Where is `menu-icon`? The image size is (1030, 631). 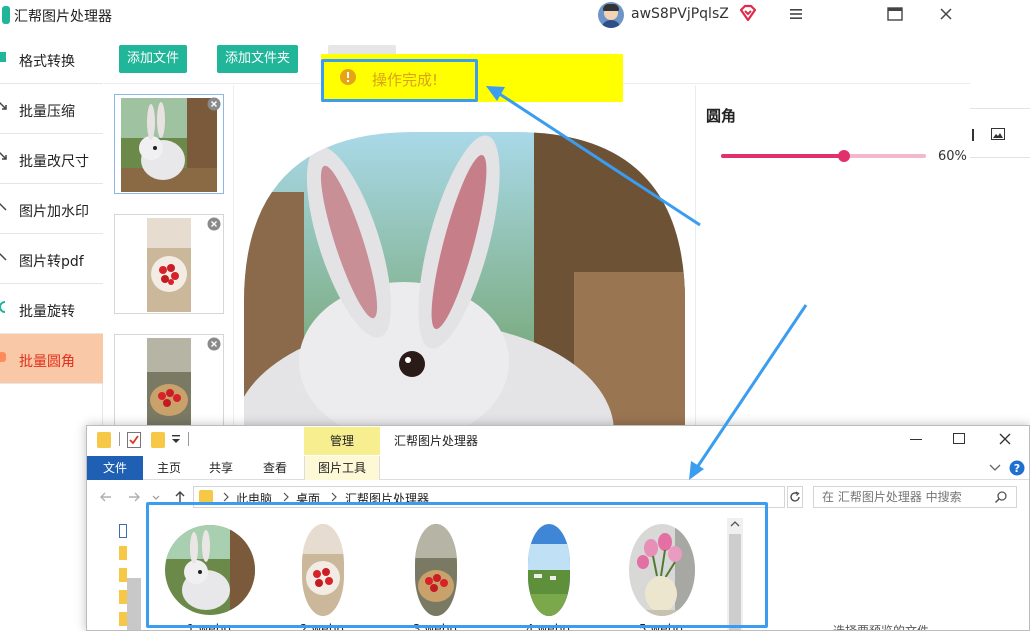 menu-icon is located at coordinates (796, 14).